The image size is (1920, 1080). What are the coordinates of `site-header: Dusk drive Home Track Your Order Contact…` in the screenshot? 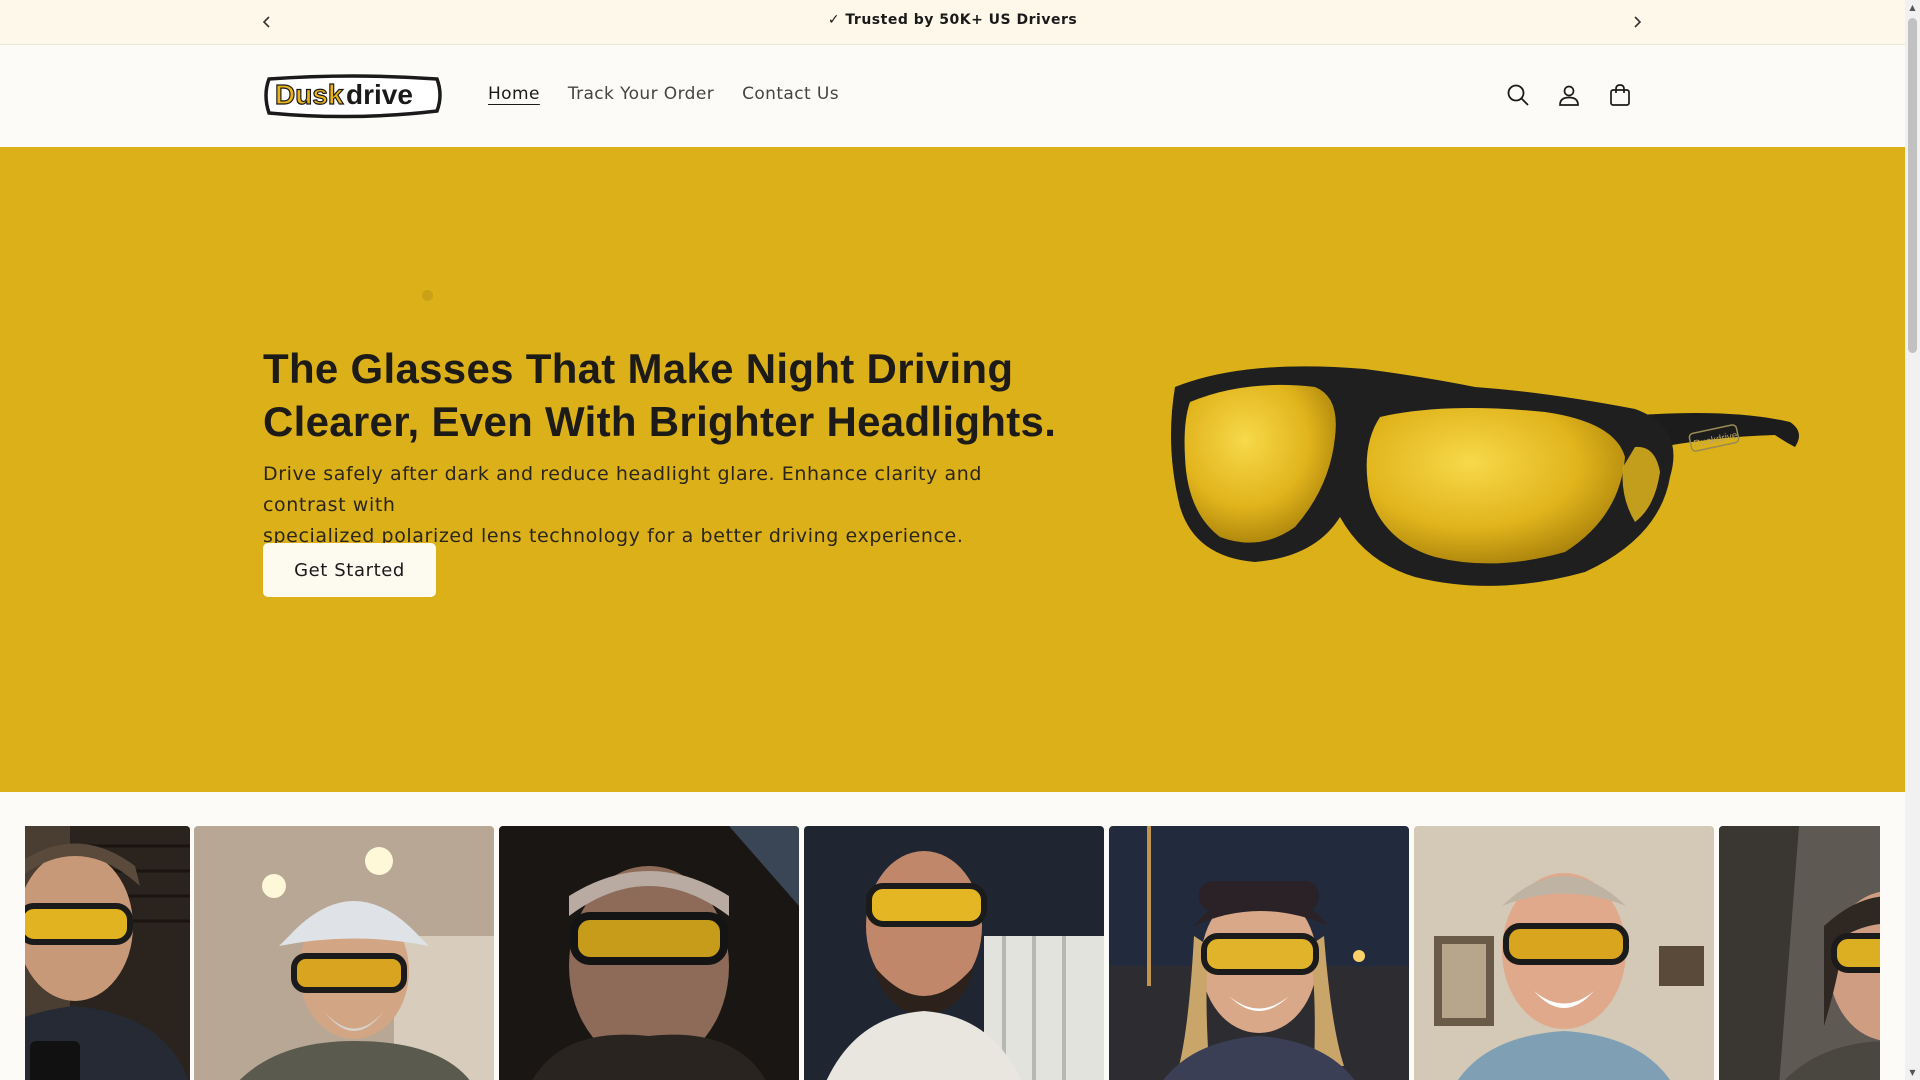 It's located at (952, 96).